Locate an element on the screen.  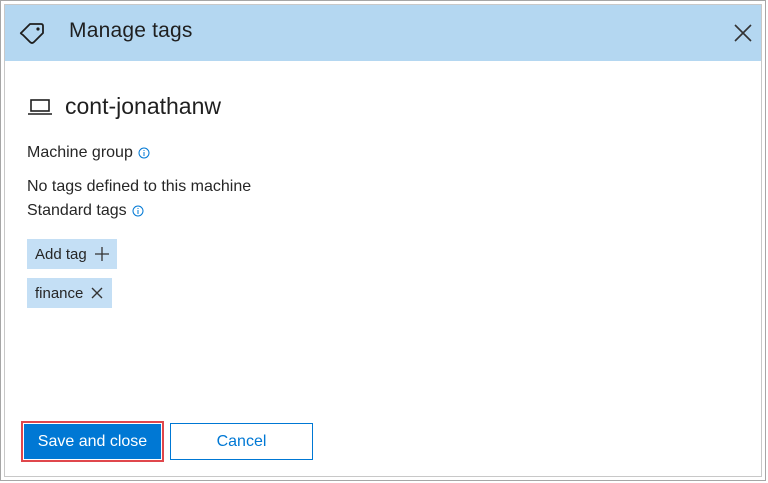
tag-label: finance is located at coordinates (59, 293).